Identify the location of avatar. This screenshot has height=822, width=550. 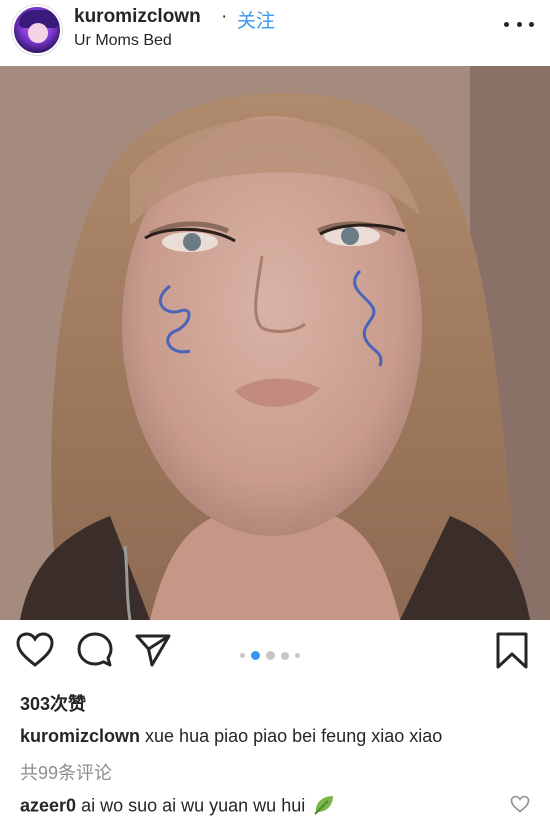
(37, 30).